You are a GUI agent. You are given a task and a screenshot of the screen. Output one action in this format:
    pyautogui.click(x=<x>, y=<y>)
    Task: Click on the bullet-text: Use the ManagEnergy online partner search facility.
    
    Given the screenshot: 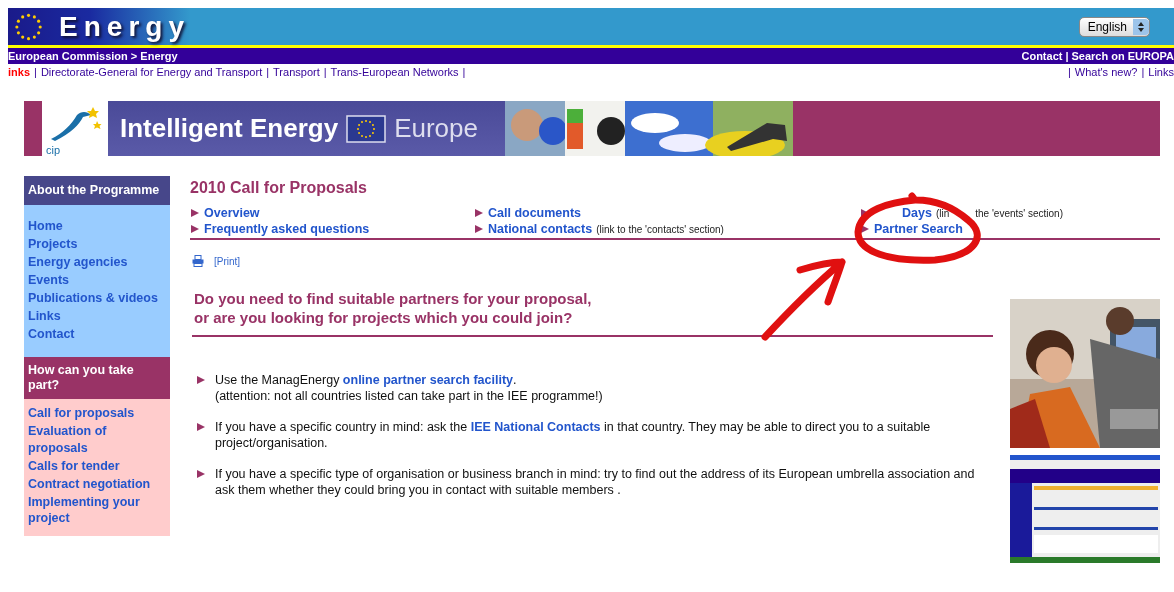 What is the action you would take?
    pyautogui.click(x=366, y=381)
    